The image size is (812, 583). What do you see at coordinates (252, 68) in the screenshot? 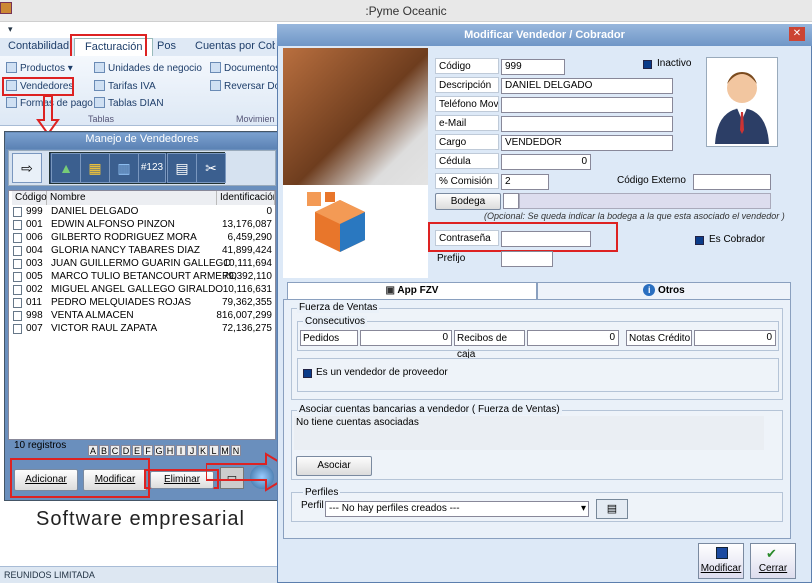
I see `ribbon-documentos-label: Documentos` at bounding box center [252, 68].